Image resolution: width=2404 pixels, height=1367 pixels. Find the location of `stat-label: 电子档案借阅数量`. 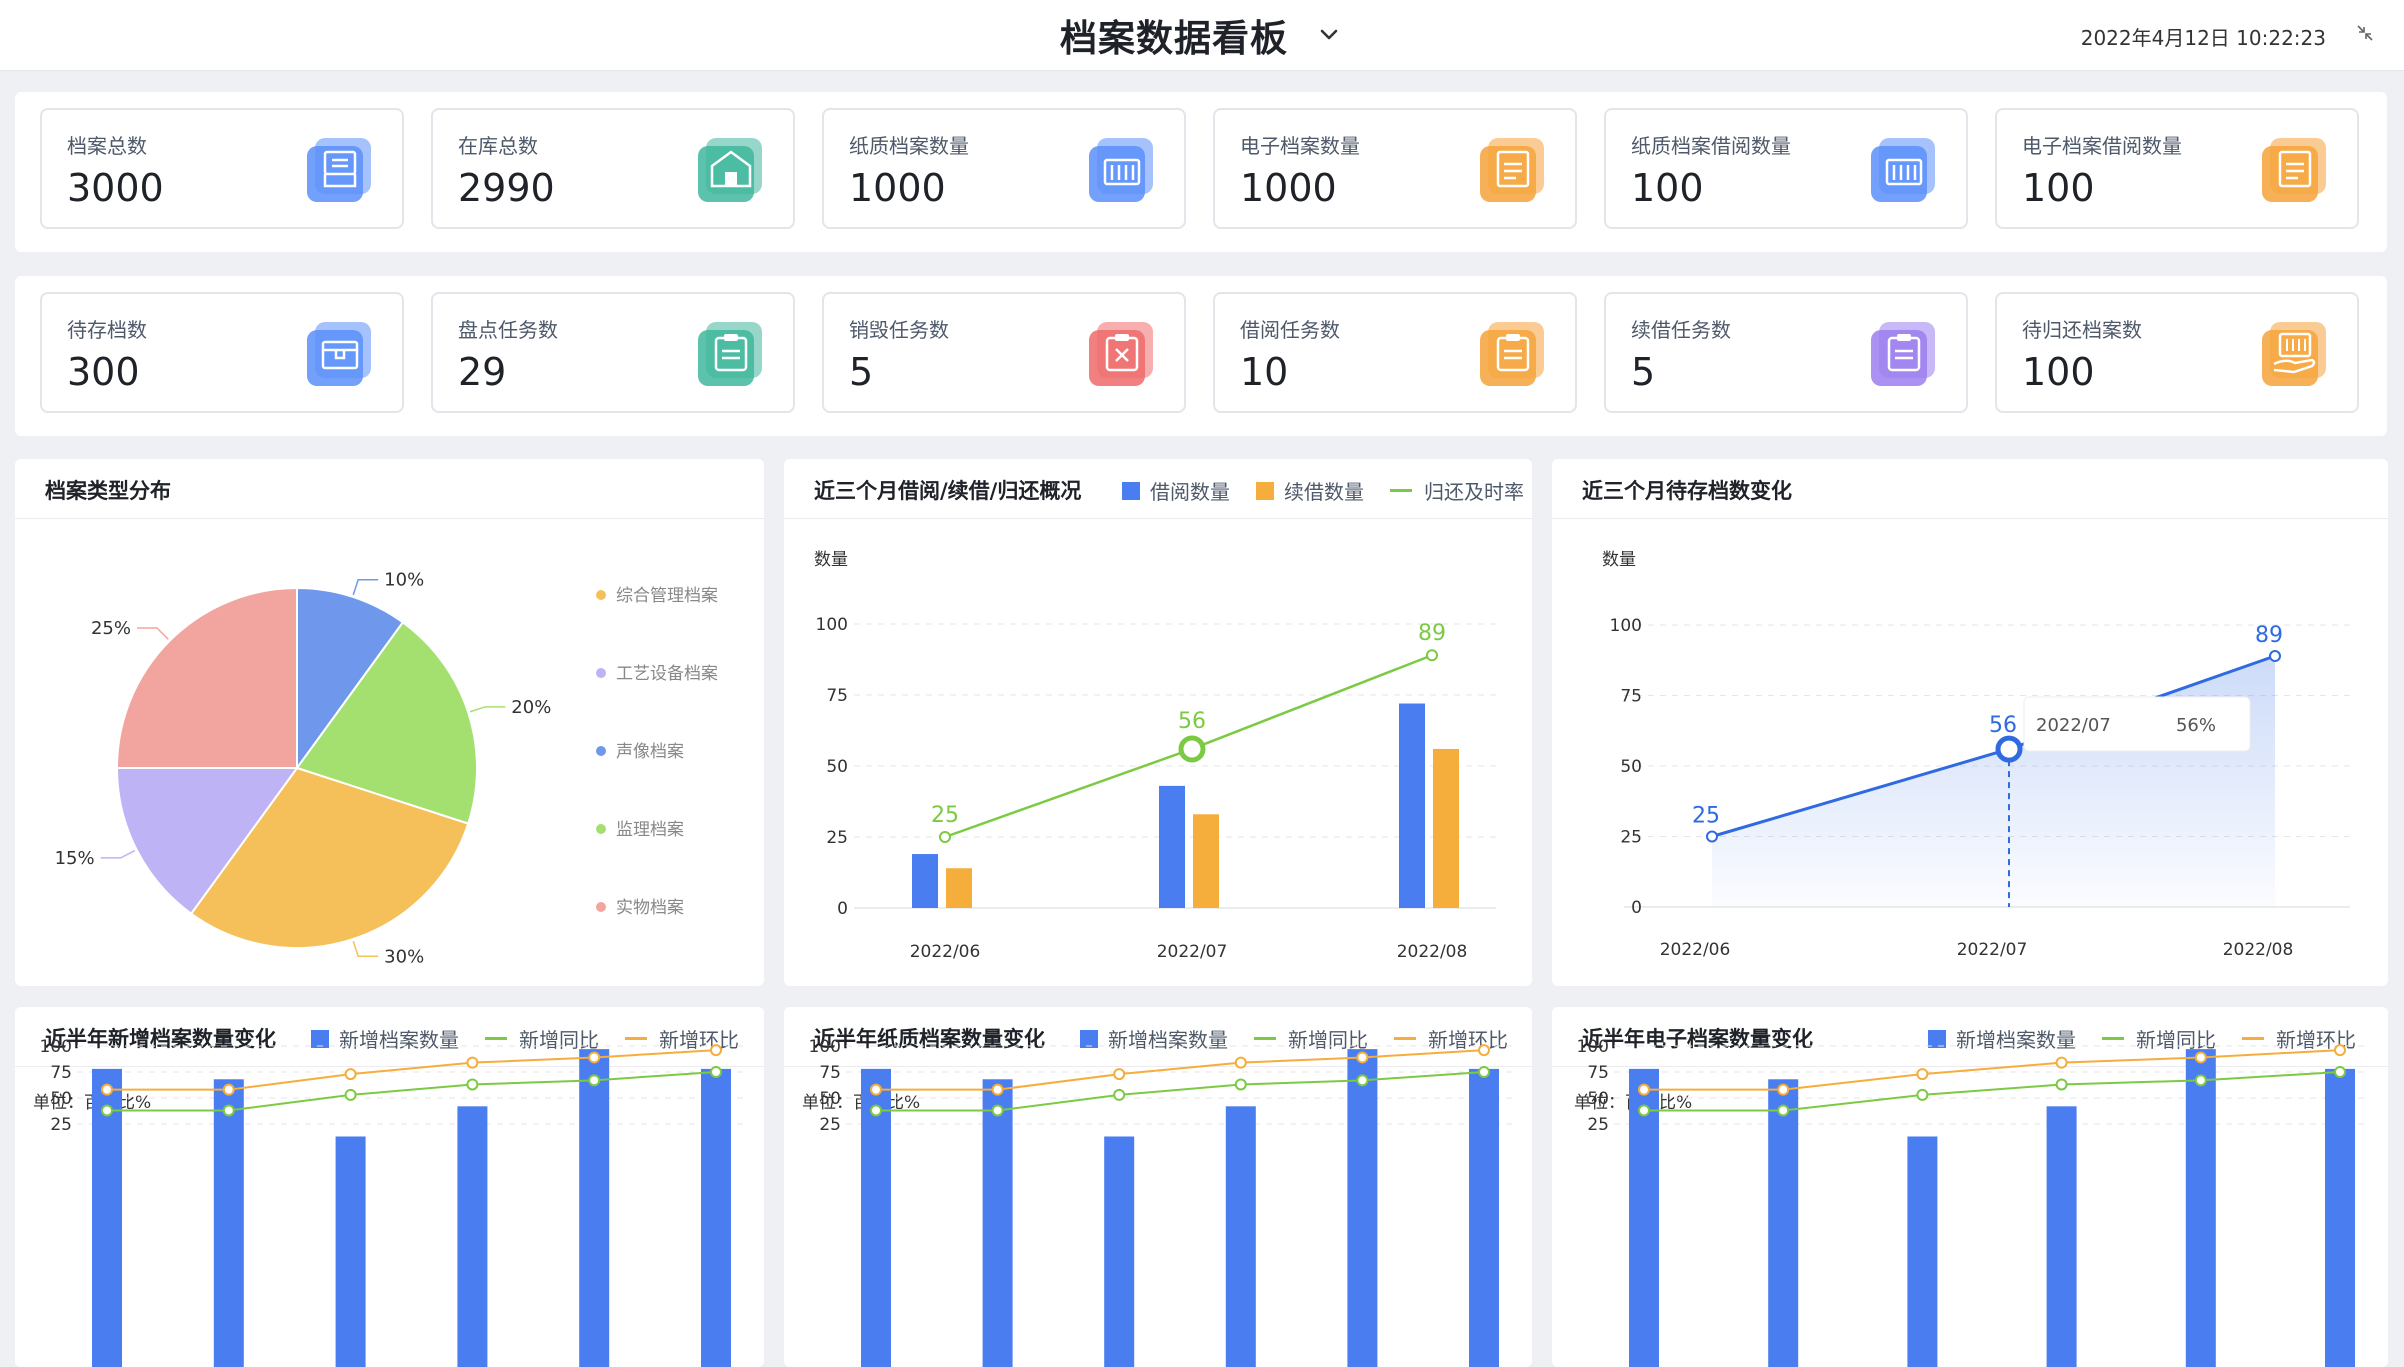

stat-label: 电子档案借阅数量 is located at coordinates (2102, 146).